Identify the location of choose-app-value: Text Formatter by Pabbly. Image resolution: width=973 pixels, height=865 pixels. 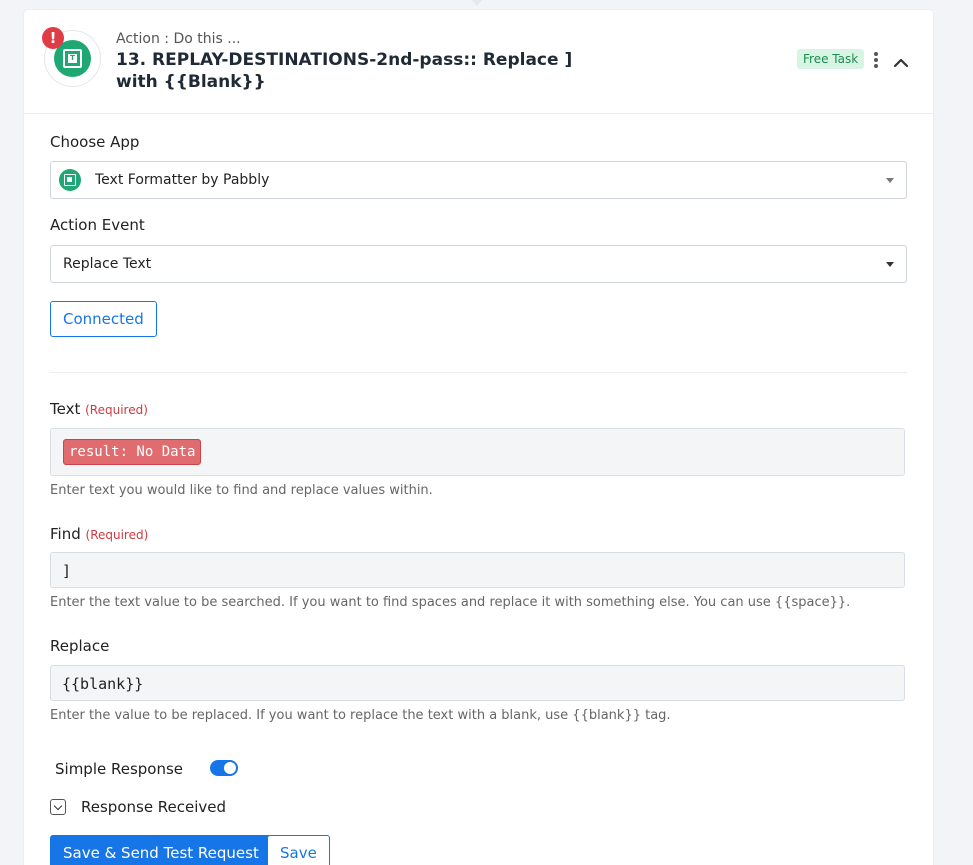
(182, 180).